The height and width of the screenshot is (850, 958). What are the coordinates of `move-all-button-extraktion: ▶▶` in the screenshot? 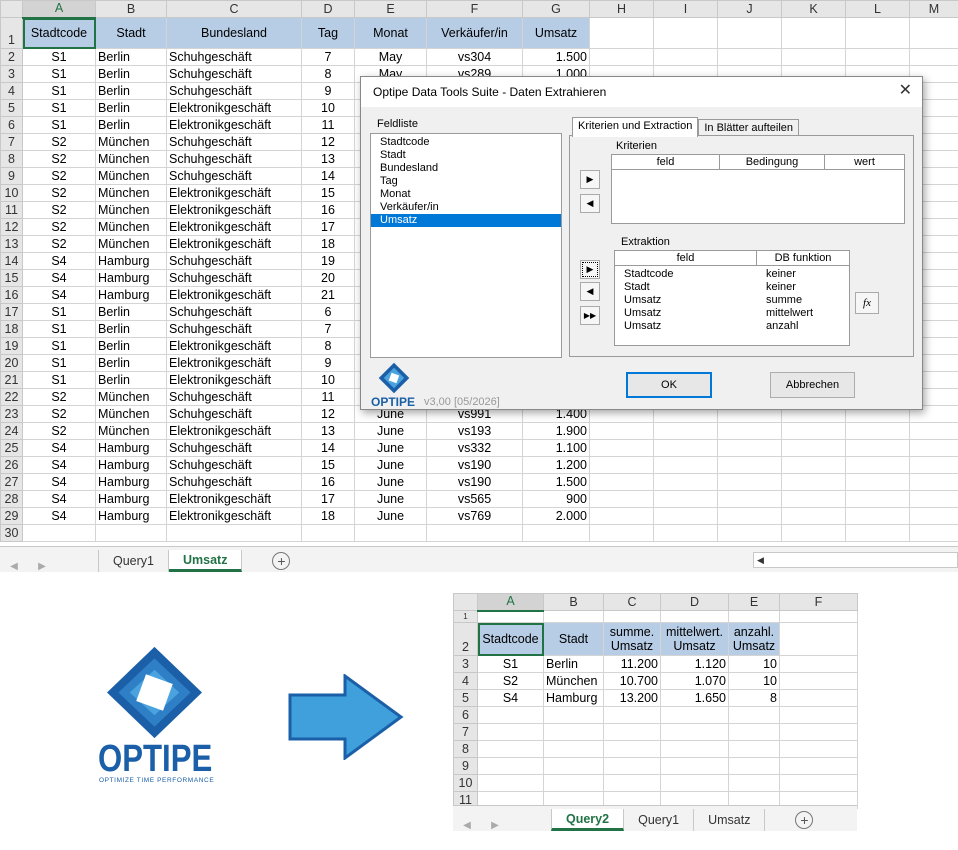 It's located at (590, 315).